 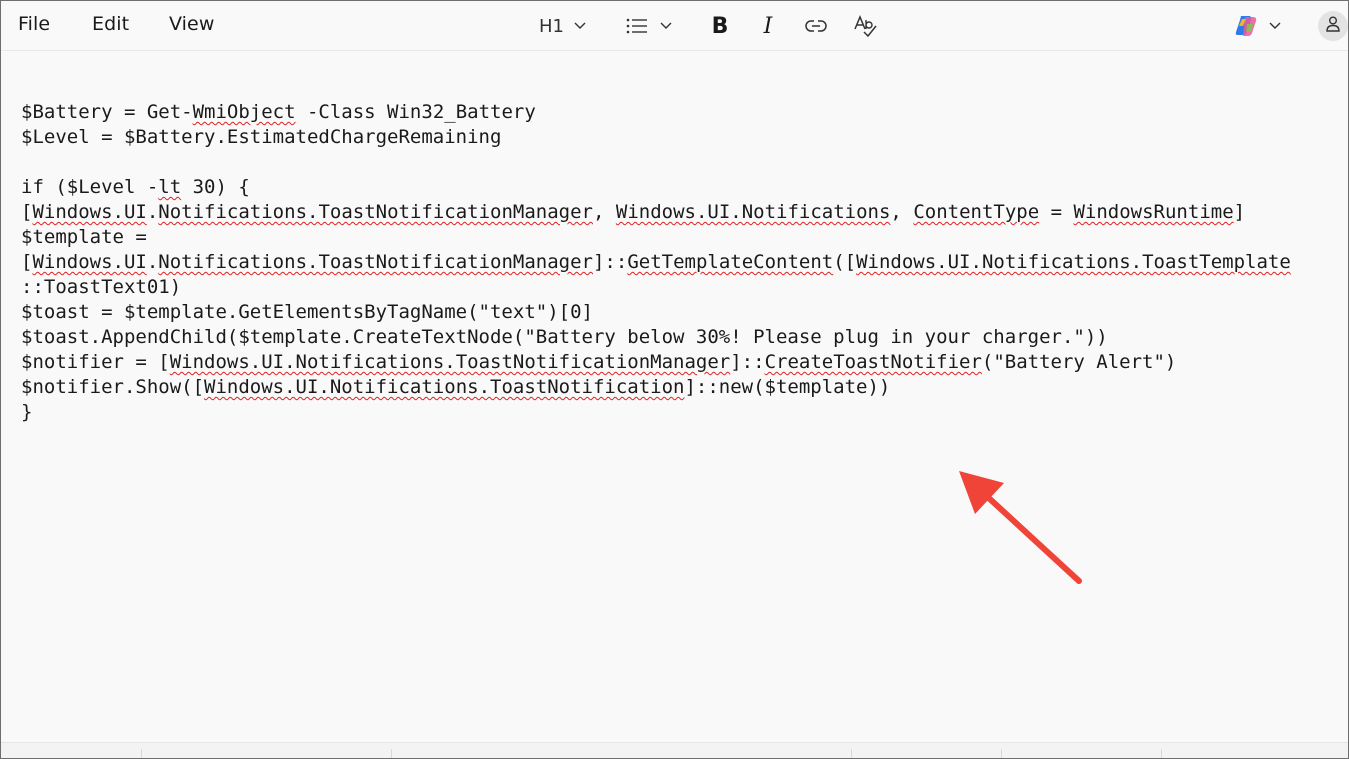 I want to click on code-segment: ([, so click(x=845, y=262).